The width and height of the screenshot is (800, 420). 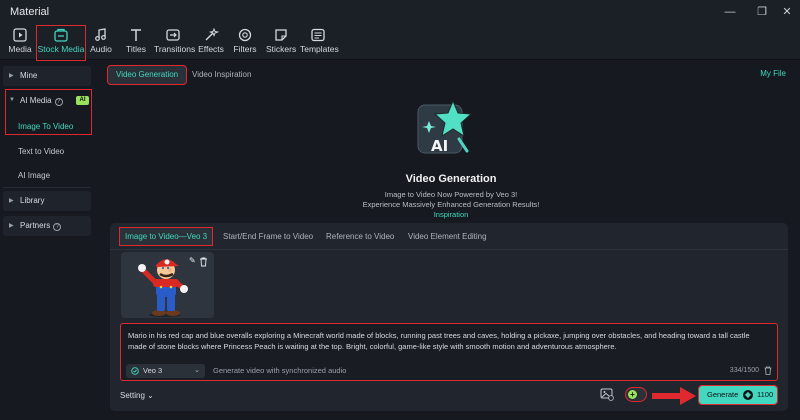 What do you see at coordinates (136, 35) in the screenshot?
I see `titles-icon` at bounding box center [136, 35].